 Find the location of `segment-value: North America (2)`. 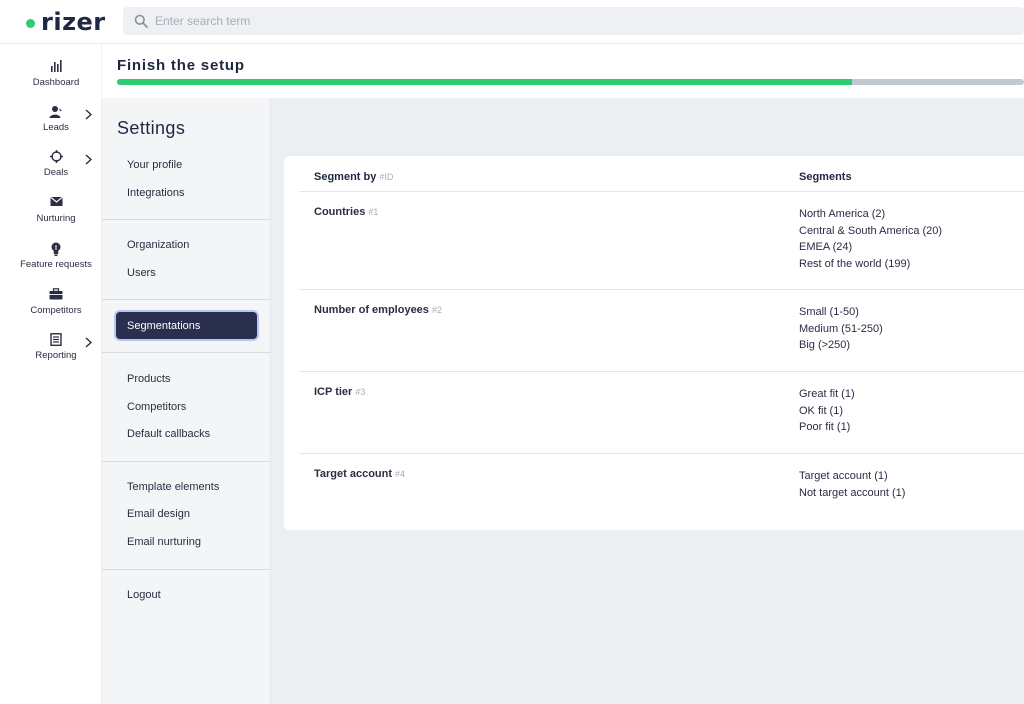

segment-value: North America (2) is located at coordinates (842, 214).